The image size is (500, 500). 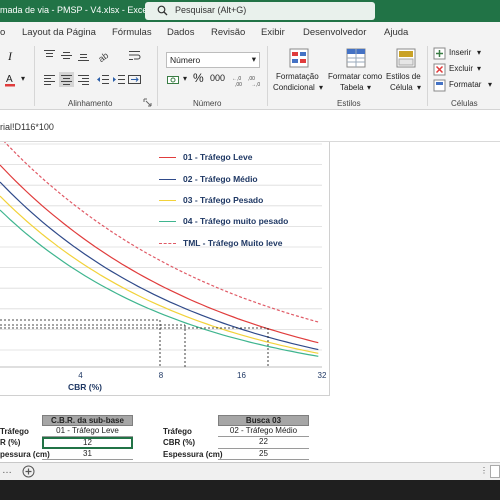 What do you see at coordinates (2, 32) in the screenshot?
I see `tab-home: o` at bounding box center [2, 32].